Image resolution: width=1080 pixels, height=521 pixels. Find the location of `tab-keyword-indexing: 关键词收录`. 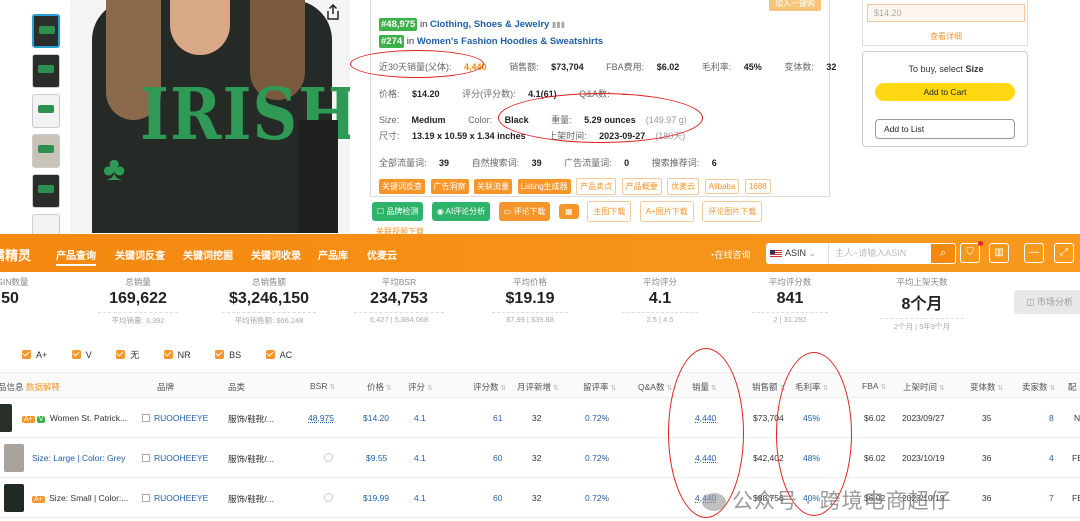

tab-keyword-indexing: 关键词收录 is located at coordinates (276, 254).